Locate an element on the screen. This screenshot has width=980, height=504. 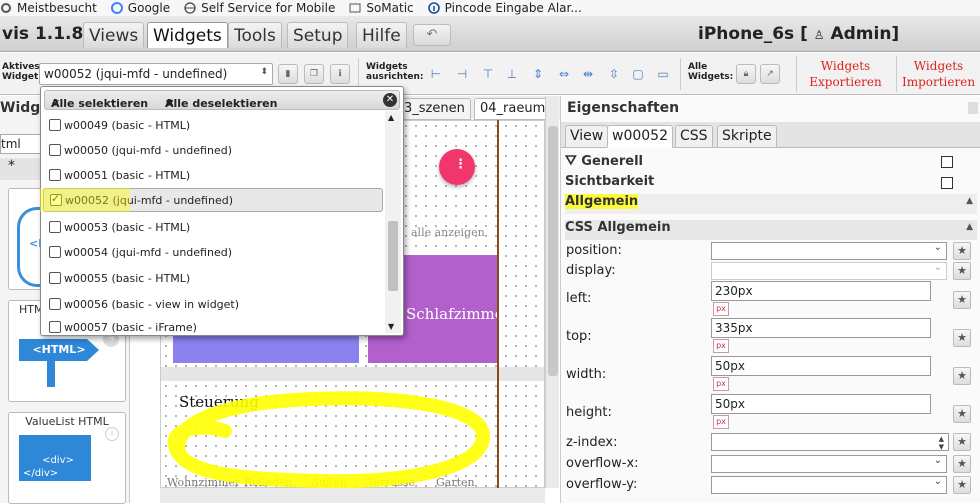
distribute-v-icon: ⇳ is located at coordinates (614, 74).